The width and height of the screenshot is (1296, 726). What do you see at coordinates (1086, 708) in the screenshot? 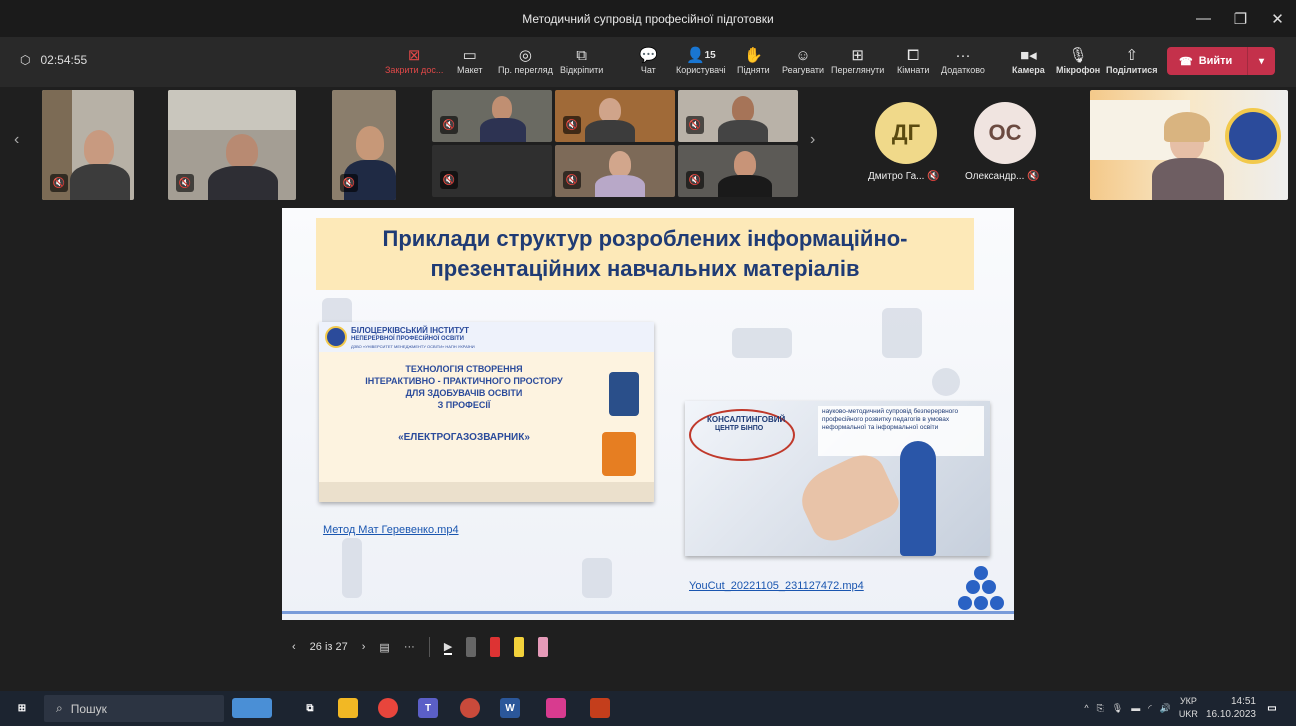
I see `chevron-up-icon: ^` at bounding box center [1086, 708].